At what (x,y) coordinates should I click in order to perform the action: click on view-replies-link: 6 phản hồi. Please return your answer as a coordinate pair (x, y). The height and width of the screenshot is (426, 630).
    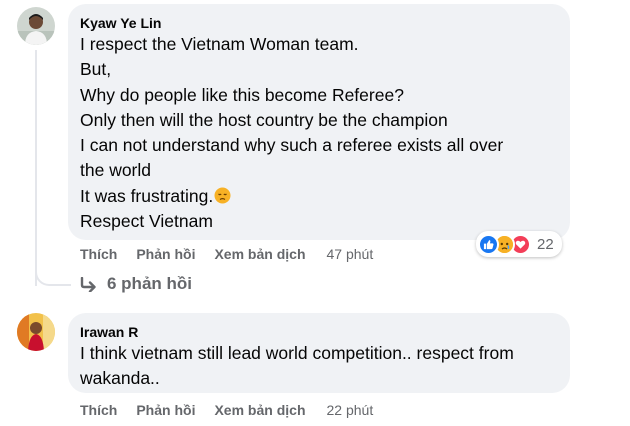
    Looking at the image, I should click on (136, 284).